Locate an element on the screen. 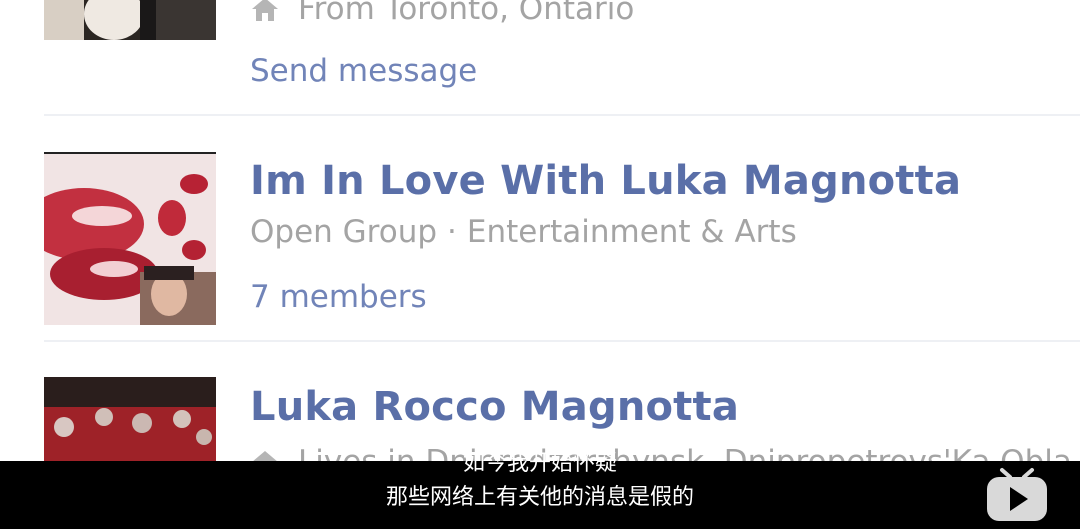  group-members-link: 7 members is located at coordinates (338, 297).